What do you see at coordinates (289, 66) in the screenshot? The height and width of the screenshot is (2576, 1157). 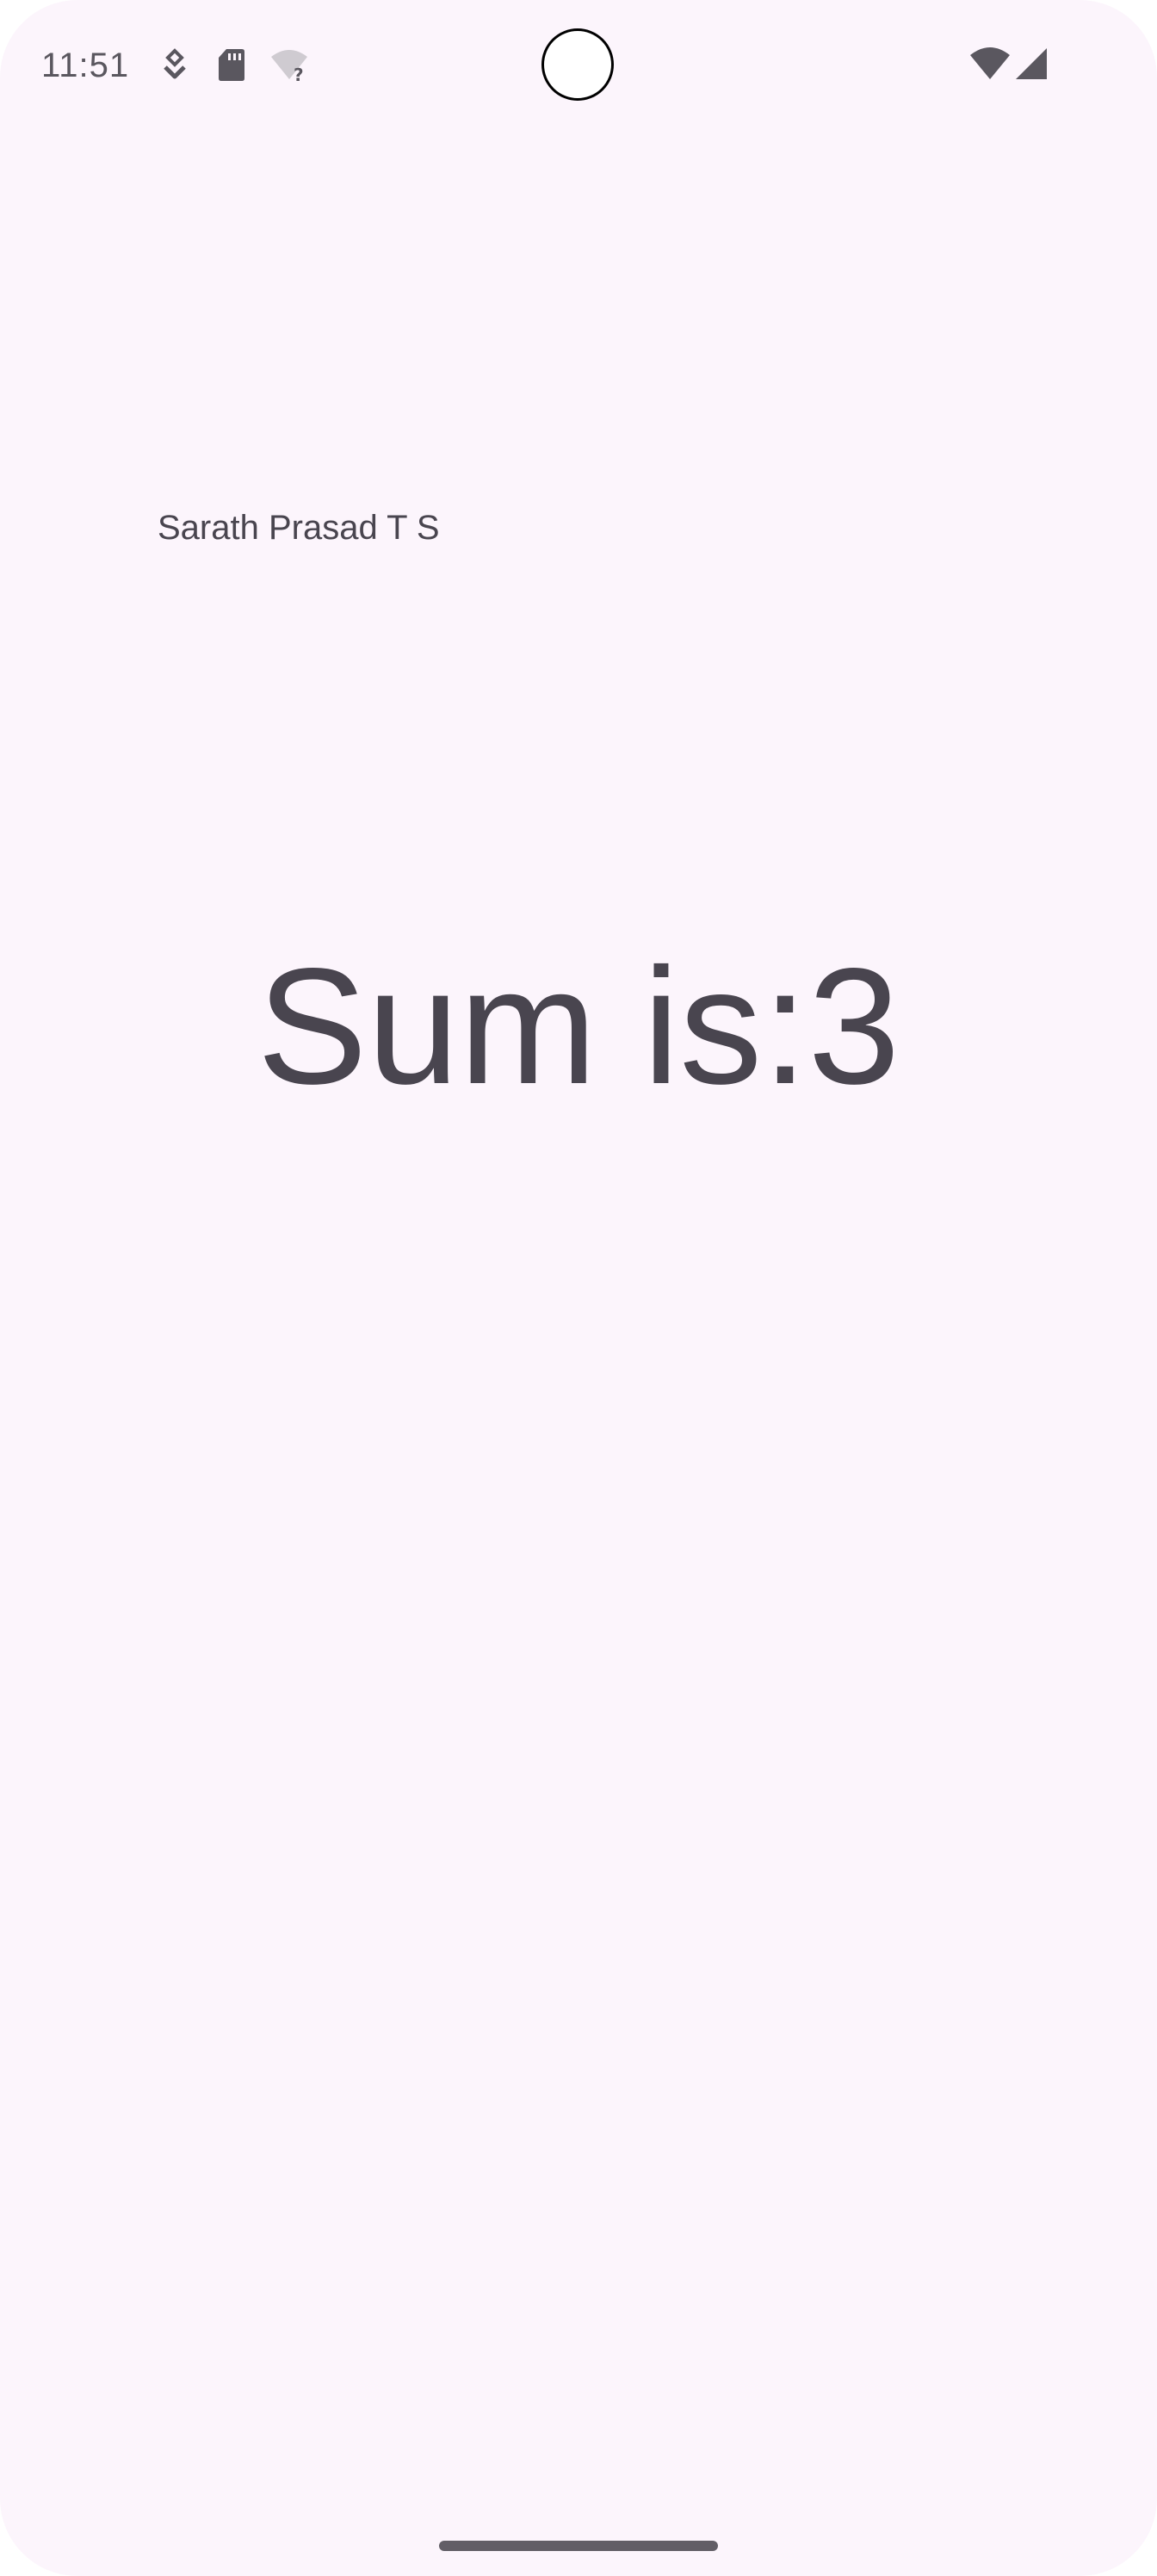 I see `wifi-unknown-icon: ?` at bounding box center [289, 66].